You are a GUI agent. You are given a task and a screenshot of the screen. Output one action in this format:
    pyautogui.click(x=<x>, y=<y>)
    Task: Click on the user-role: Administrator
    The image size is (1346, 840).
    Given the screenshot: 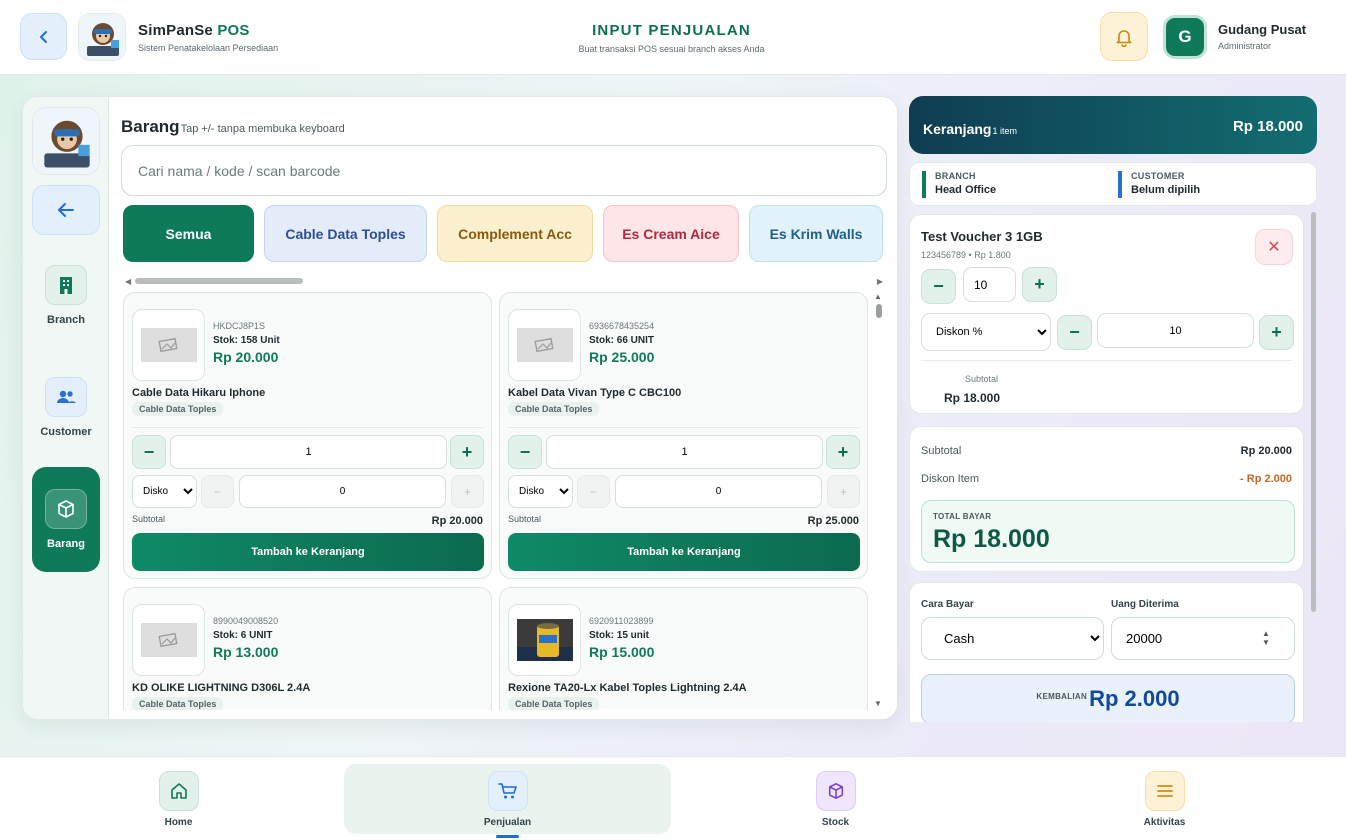 What is the action you would take?
    pyautogui.click(x=1245, y=46)
    